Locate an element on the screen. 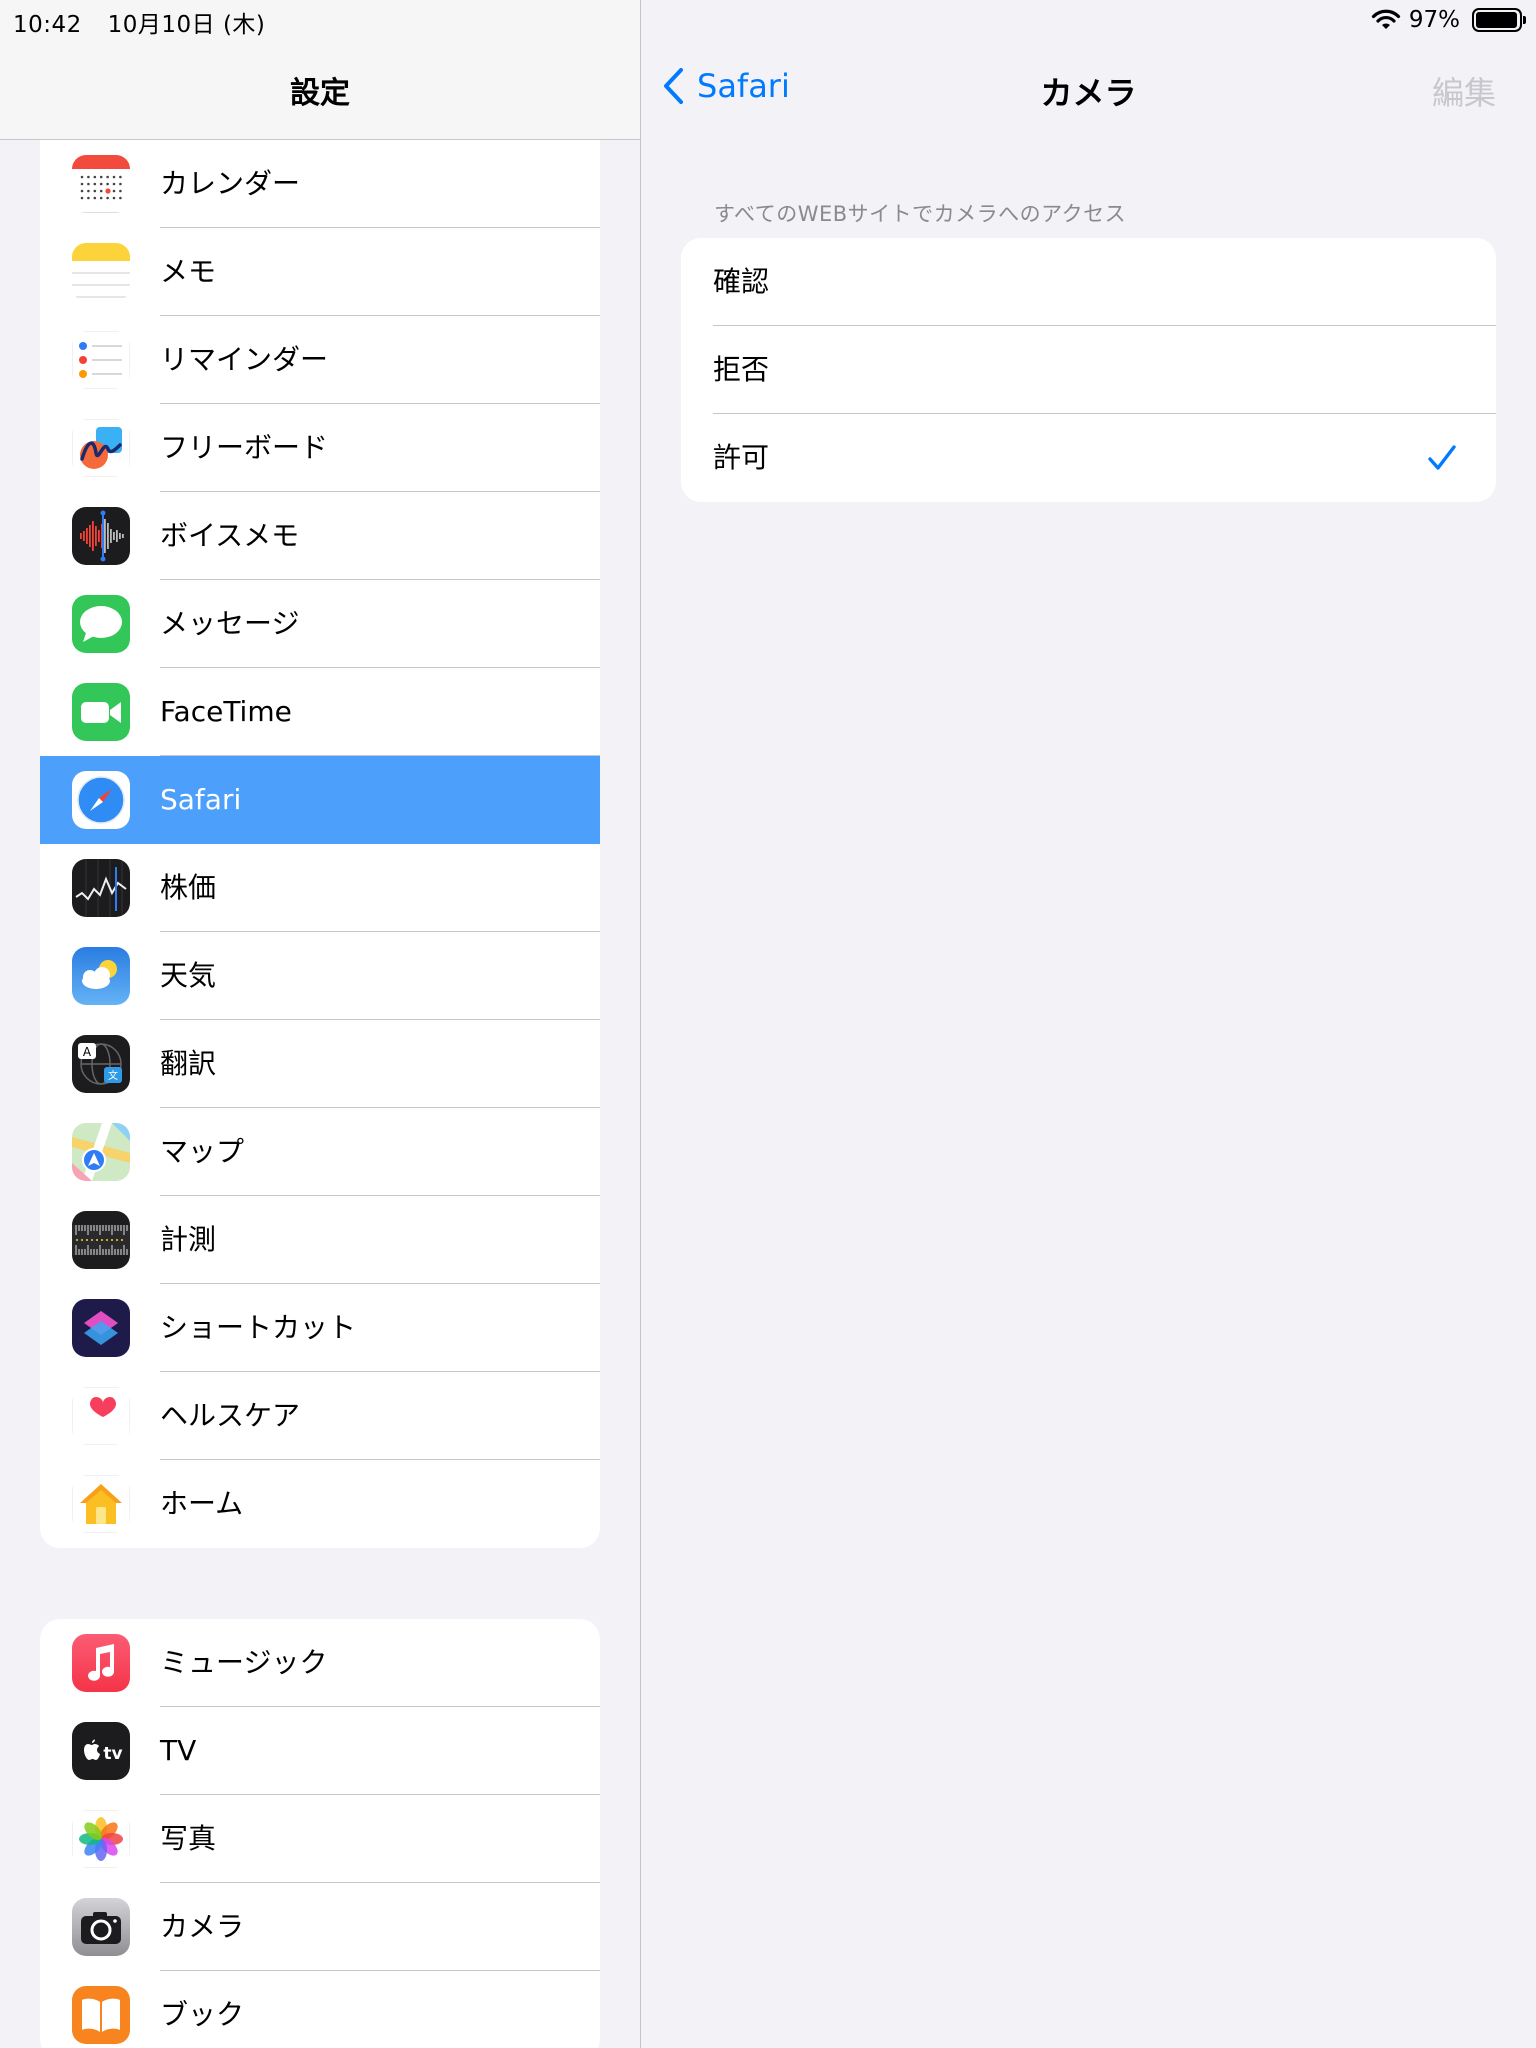 Image resolution: width=1536 pixels, height=2048 pixels. sidebar-item-reminders: リマインダー is located at coordinates (320, 360).